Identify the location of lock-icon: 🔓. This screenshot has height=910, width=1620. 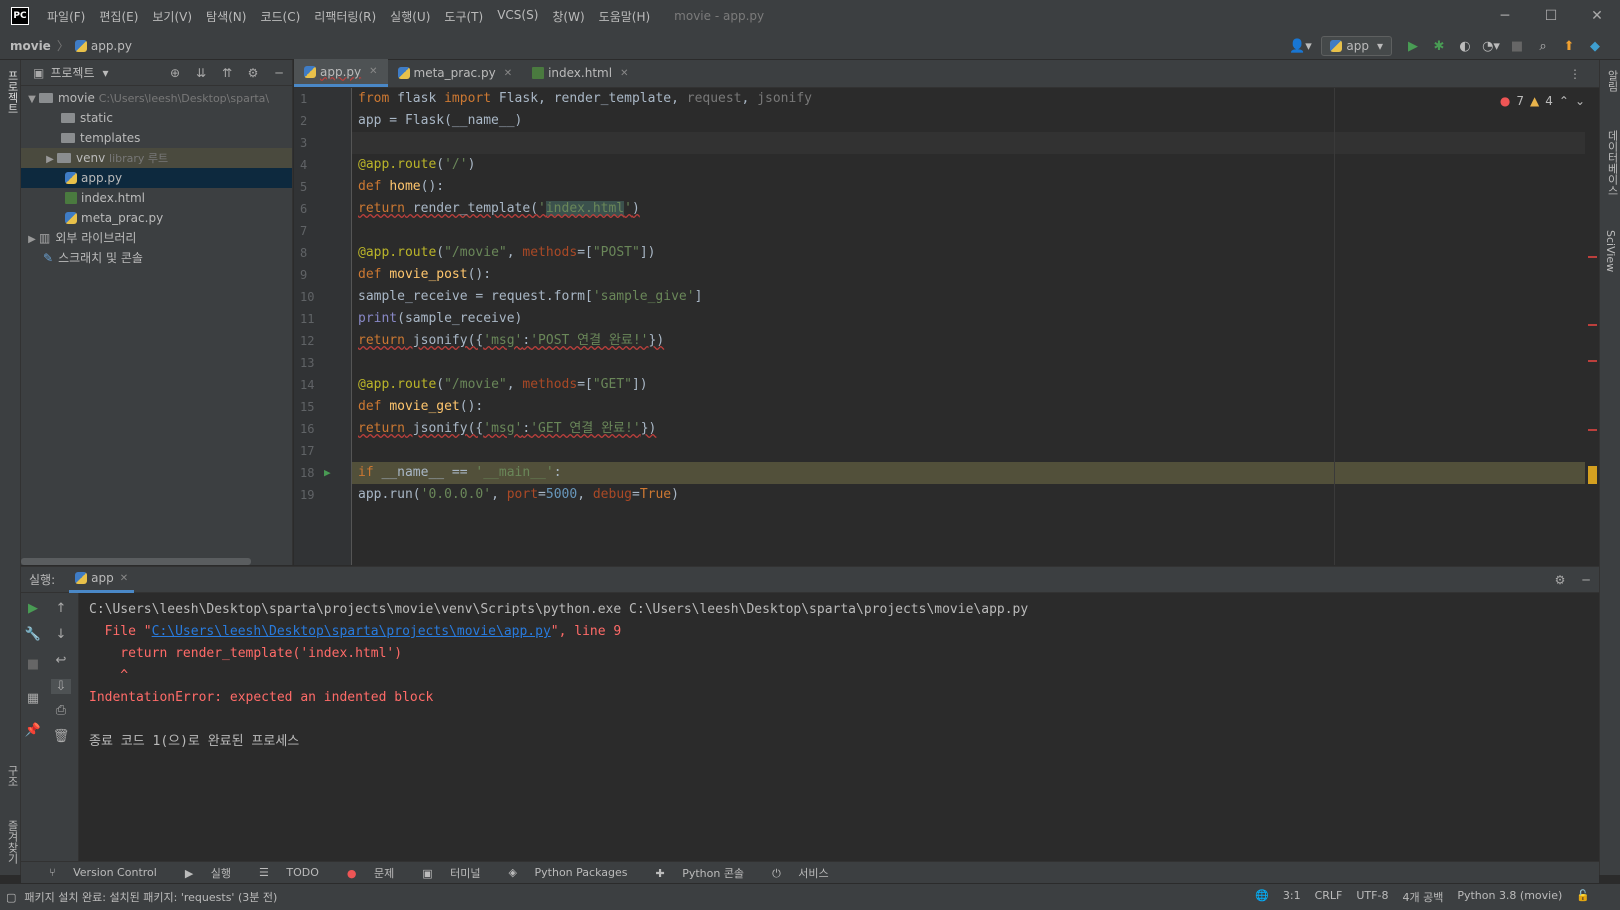
(1583, 897).